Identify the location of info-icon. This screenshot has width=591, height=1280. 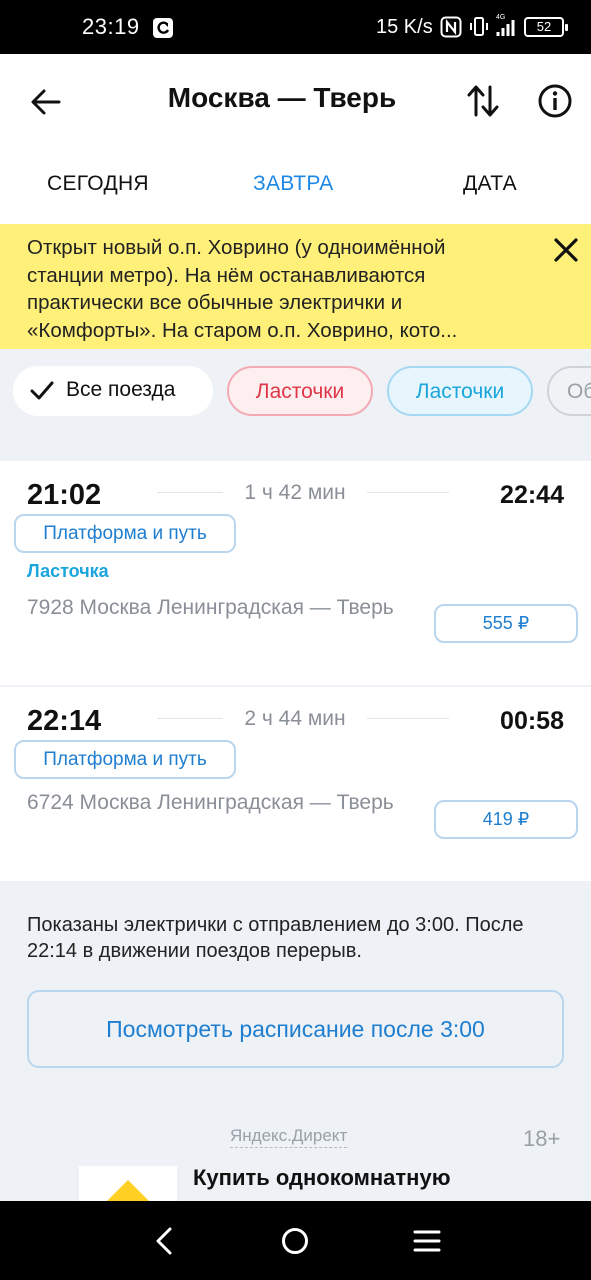
(555, 101).